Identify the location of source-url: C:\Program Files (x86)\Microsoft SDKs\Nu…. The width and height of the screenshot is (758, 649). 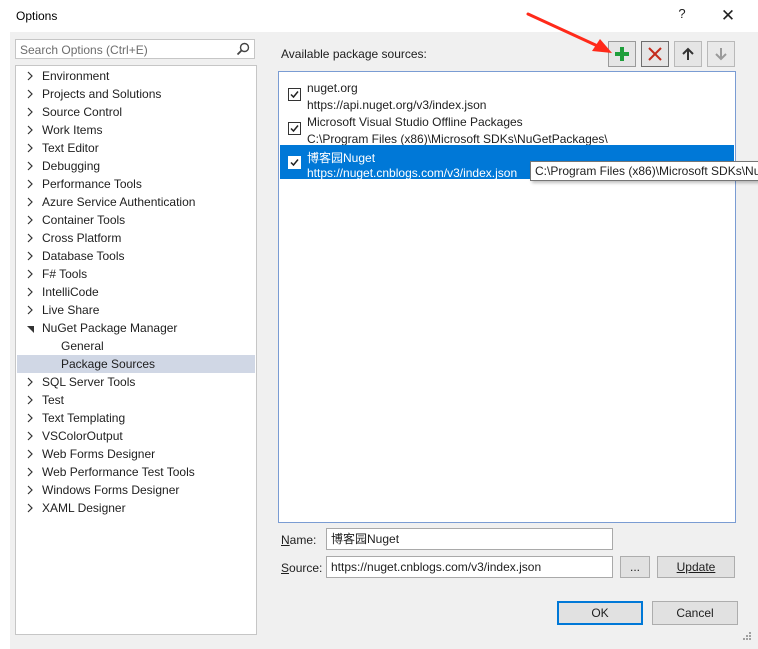
(457, 139).